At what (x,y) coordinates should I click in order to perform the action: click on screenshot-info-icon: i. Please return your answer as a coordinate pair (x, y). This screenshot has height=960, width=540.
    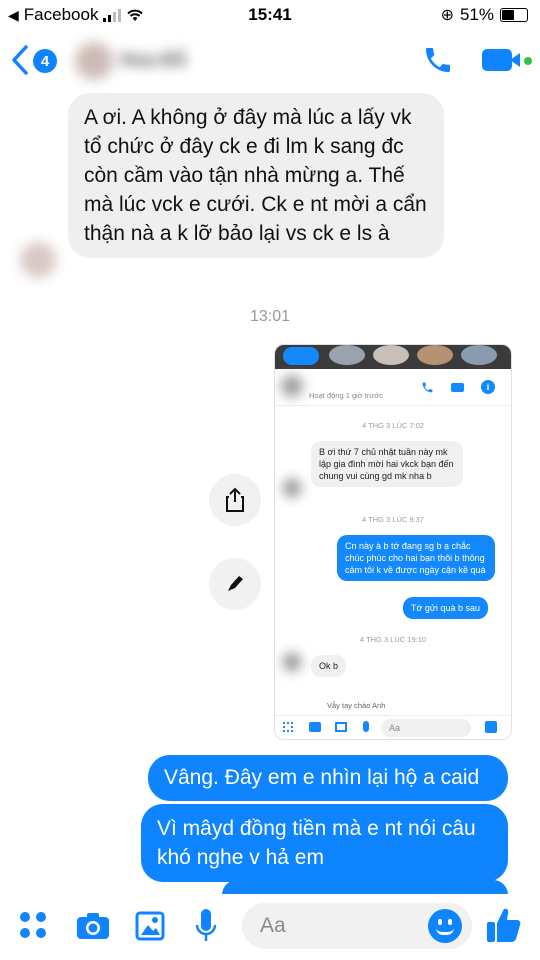
    Looking at the image, I should click on (488, 387).